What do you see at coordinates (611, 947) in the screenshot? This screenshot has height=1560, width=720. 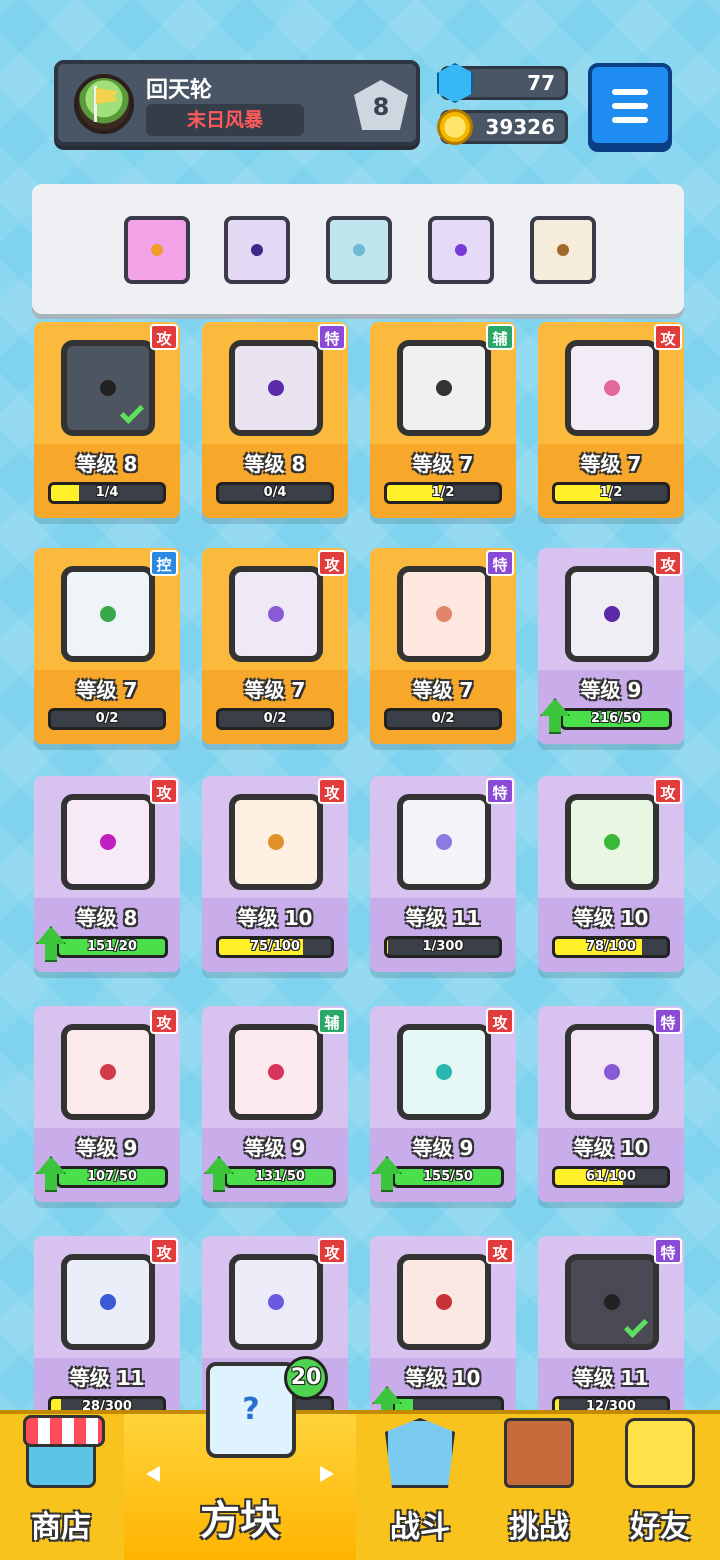 I see `progress-bar: 78/100` at bounding box center [611, 947].